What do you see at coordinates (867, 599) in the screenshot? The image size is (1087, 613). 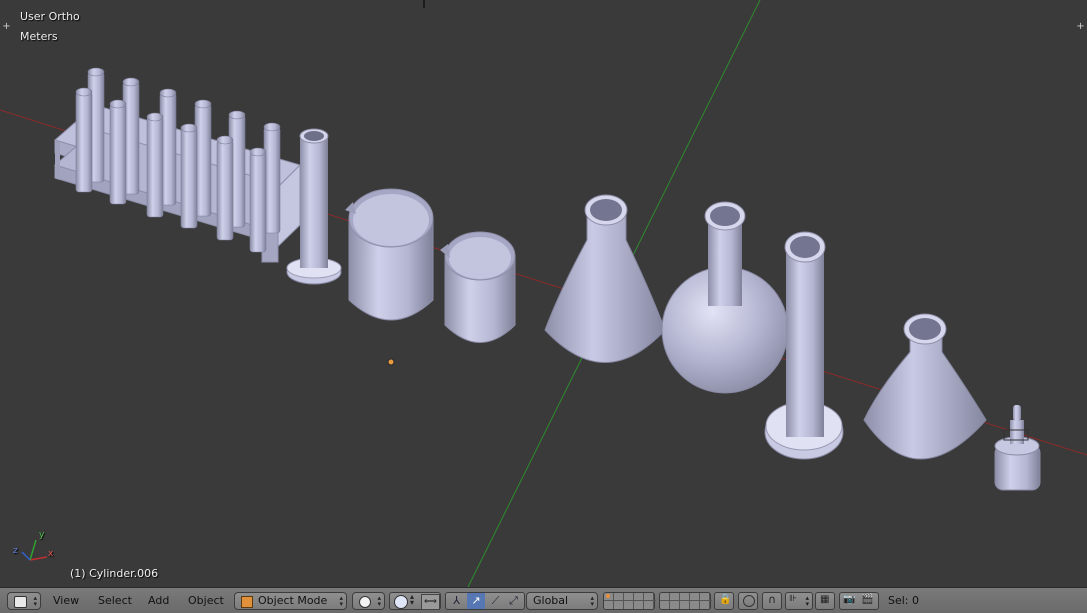 I see `opengl-render-animation-icon: 🎬` at bounding box center [867, 599].